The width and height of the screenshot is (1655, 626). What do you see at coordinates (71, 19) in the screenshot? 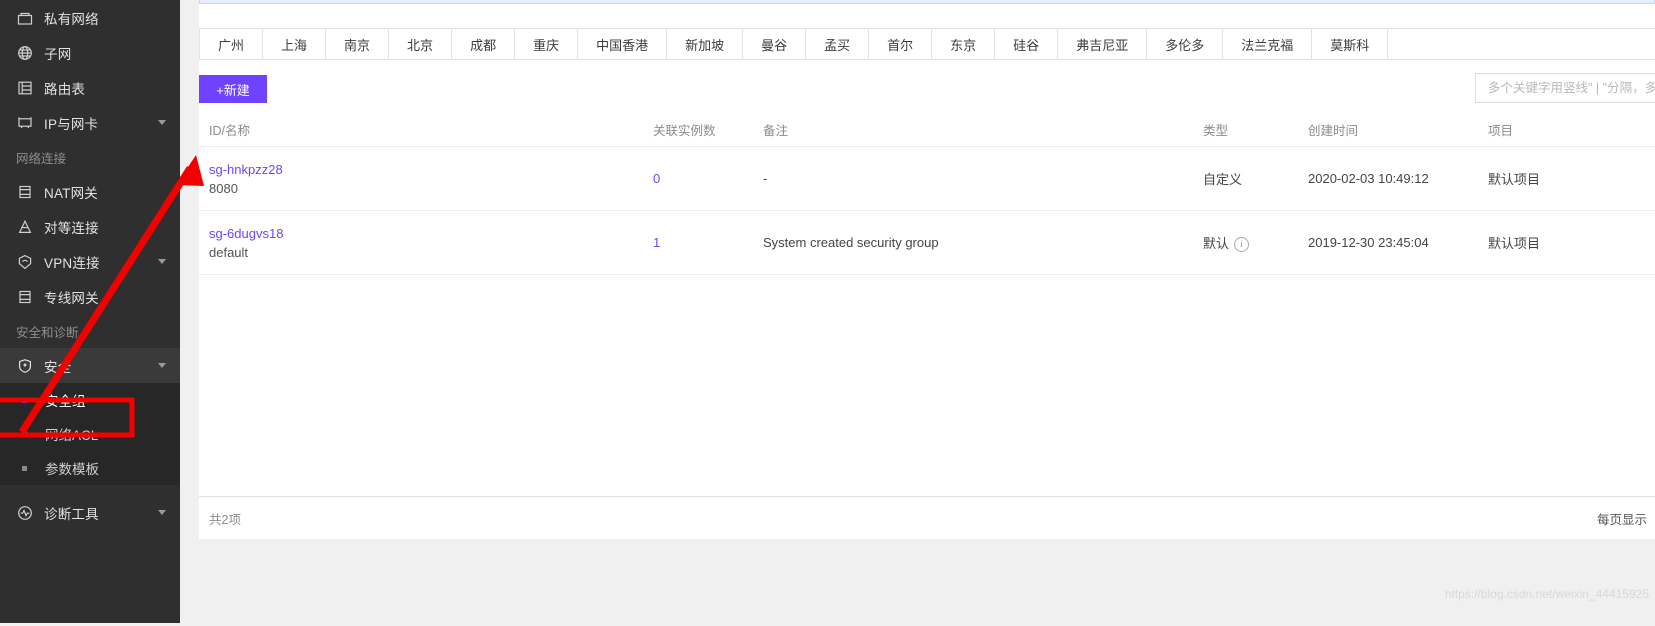
I see `sidebar-item-label: 私有网络` at bounding box center [71, 19].